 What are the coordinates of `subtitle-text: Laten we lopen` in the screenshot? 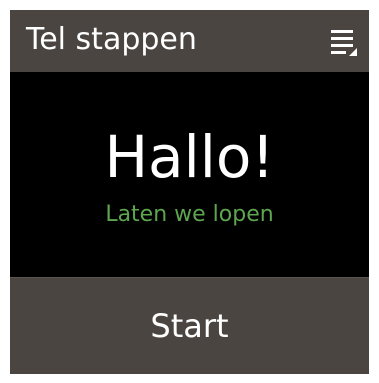 It's located at (189, 214).